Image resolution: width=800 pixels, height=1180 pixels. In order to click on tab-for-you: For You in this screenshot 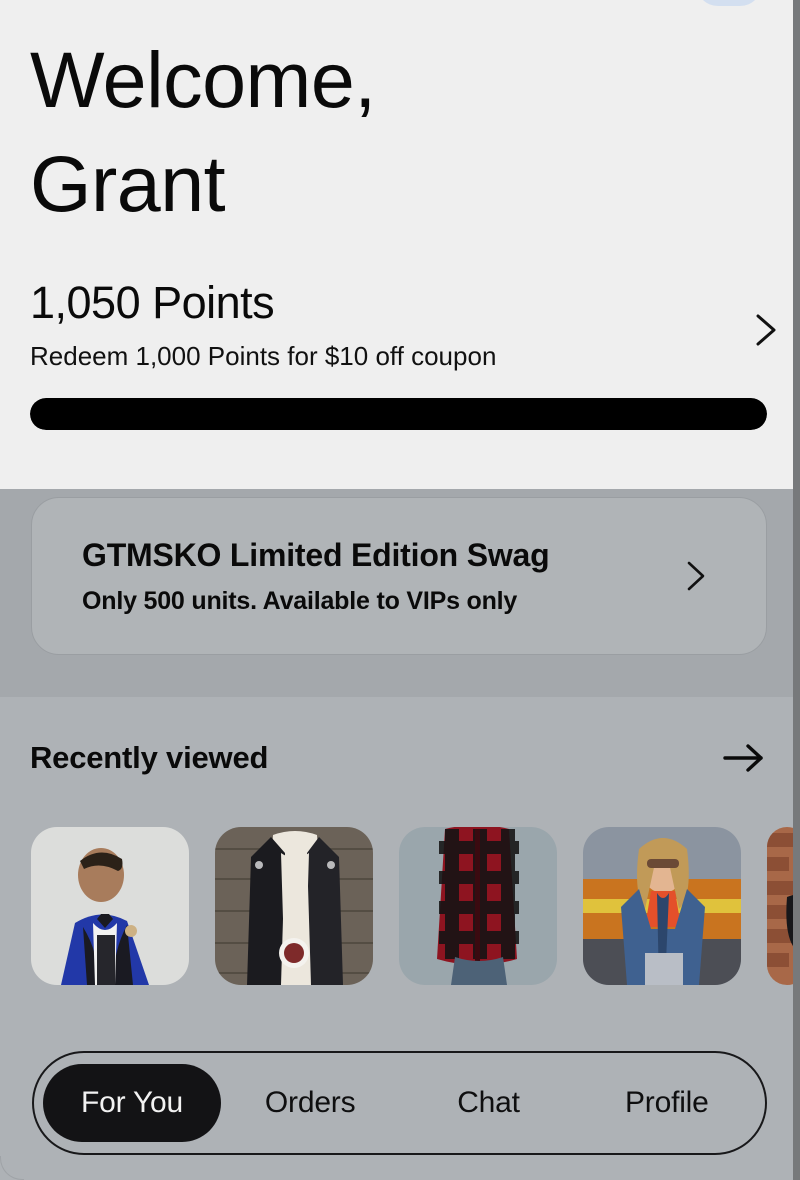, I will do `click(132, 1103)`.